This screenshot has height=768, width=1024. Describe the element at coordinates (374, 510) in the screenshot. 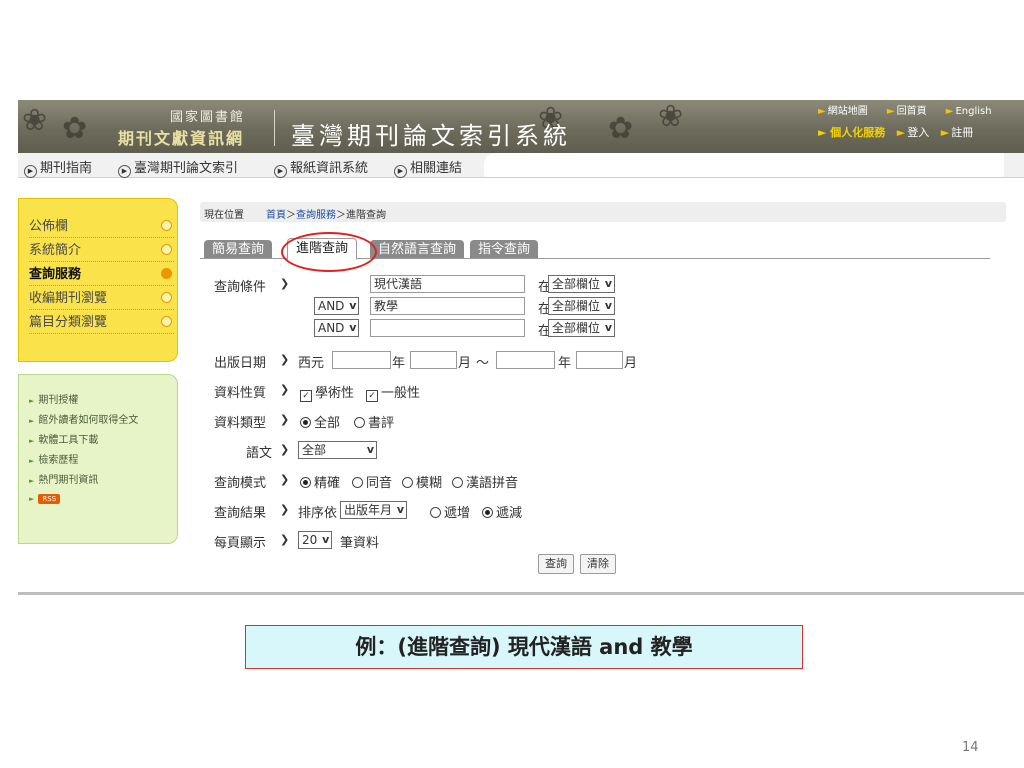

I see `sort-select: 出版年月` at that location.